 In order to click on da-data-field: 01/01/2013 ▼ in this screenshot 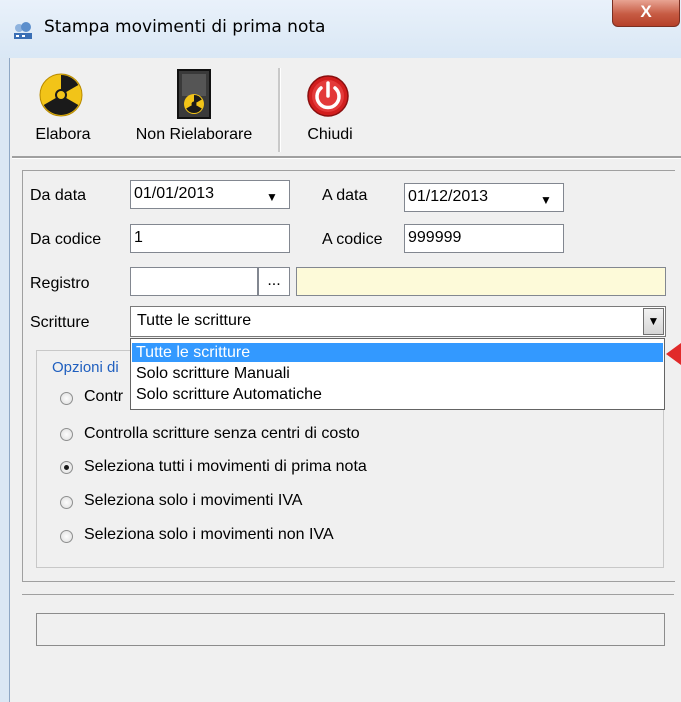, I will do `click(210, 194)`.